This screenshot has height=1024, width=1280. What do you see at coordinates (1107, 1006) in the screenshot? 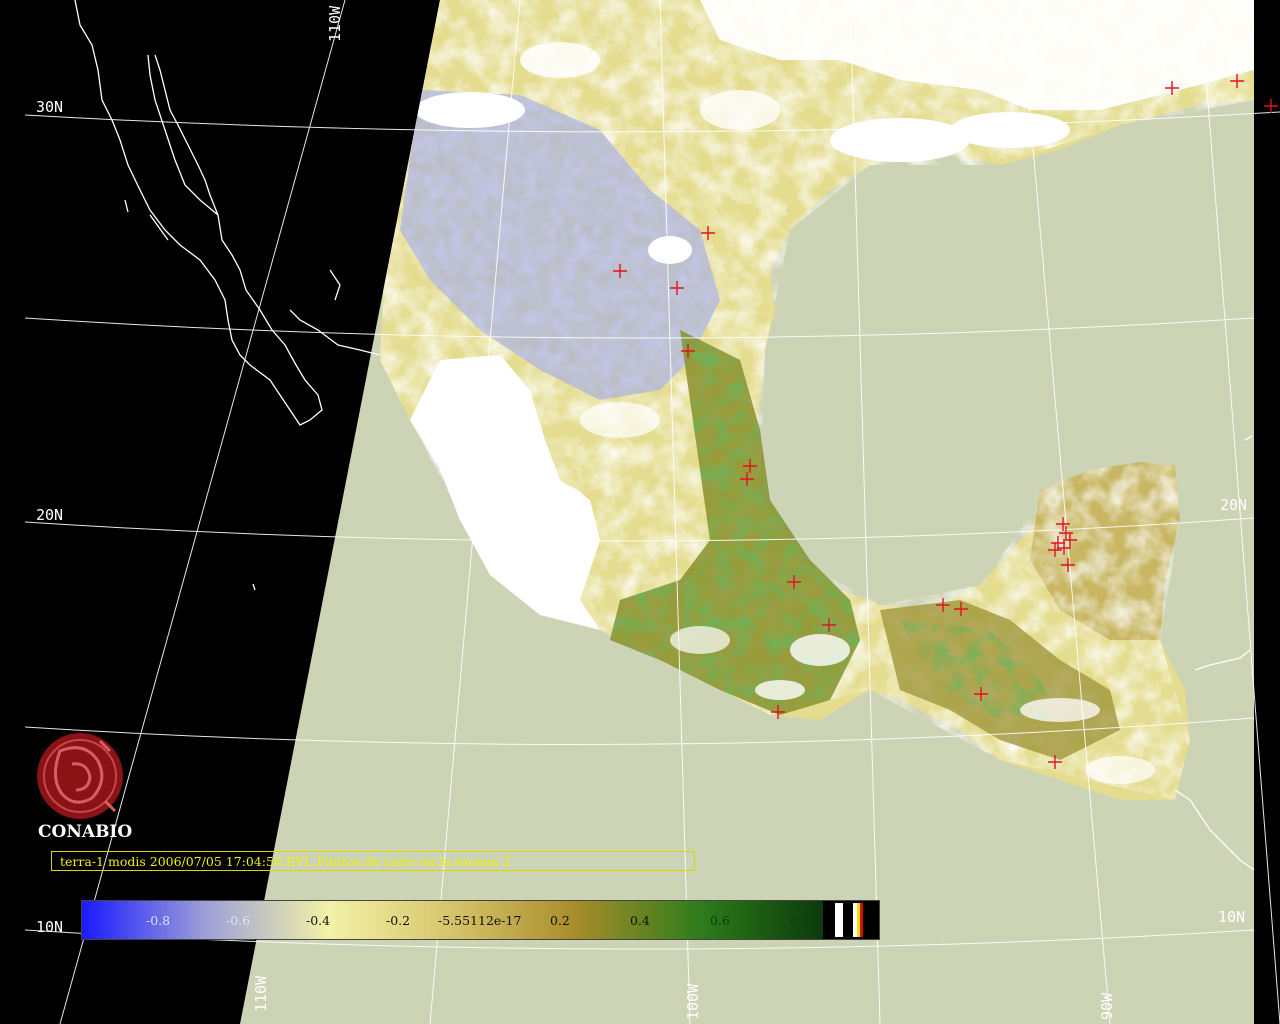
I see `label-90w-bottom: 90W` at bounding box center [1107, 1006].